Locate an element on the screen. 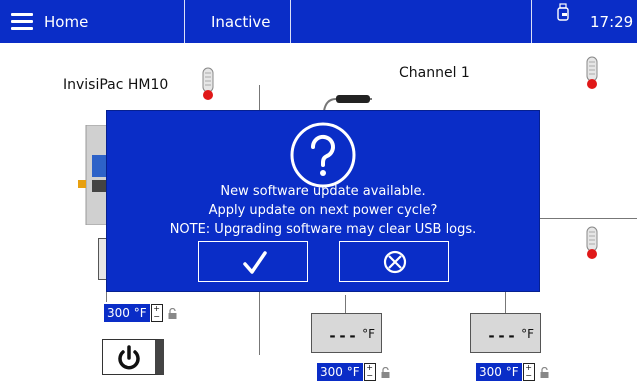 The height and width of the screenshot is (381, 637). cancel-button is located at coordinates (394, 261).